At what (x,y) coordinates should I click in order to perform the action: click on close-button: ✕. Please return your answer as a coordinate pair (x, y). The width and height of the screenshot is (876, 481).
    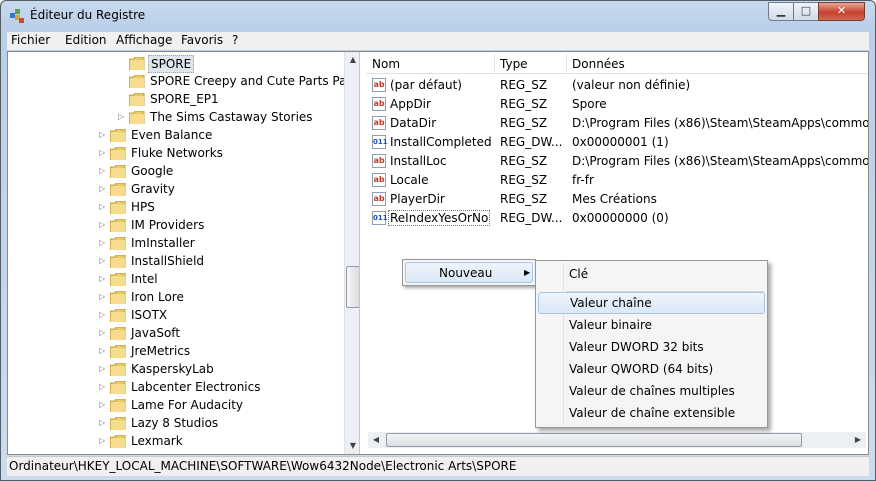
    Looking at the image, I should click on (841, 11).